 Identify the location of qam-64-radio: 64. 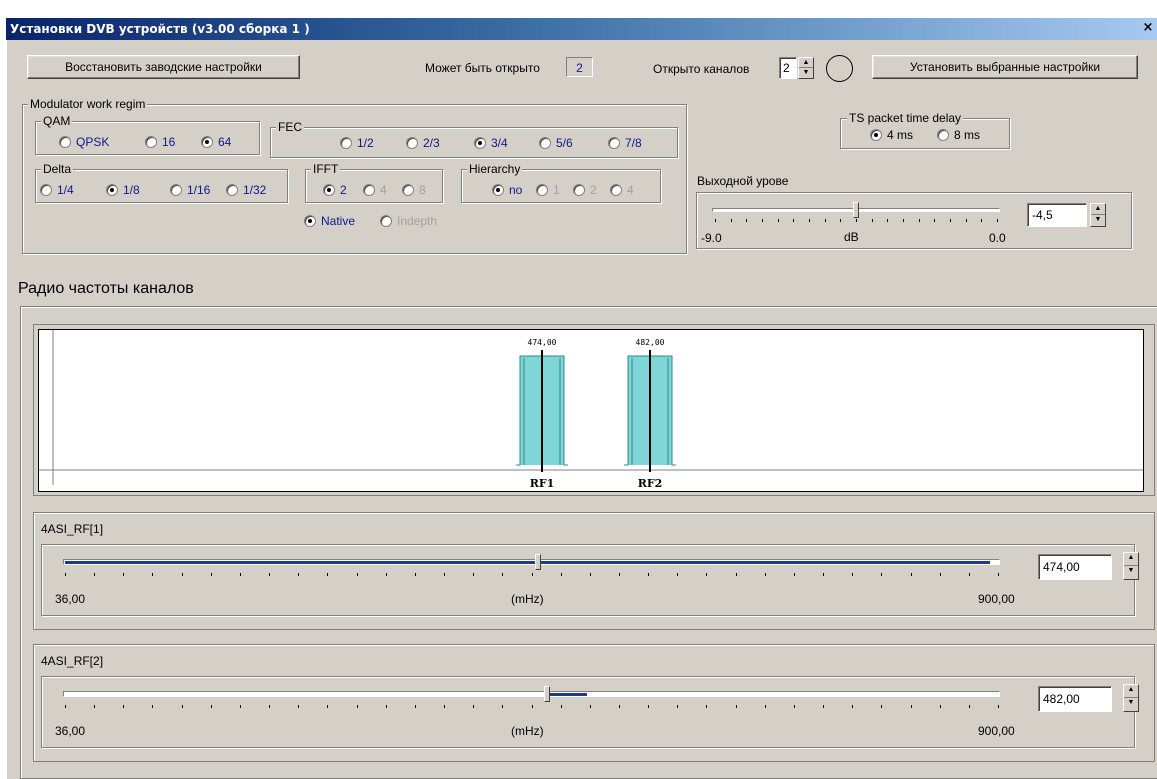
(216, 142).